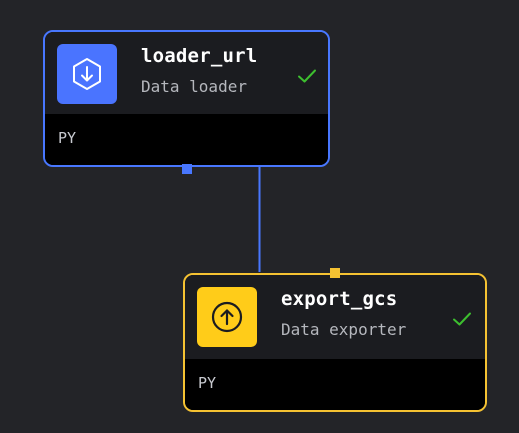  I want to click on input-port, so click(335, 273).